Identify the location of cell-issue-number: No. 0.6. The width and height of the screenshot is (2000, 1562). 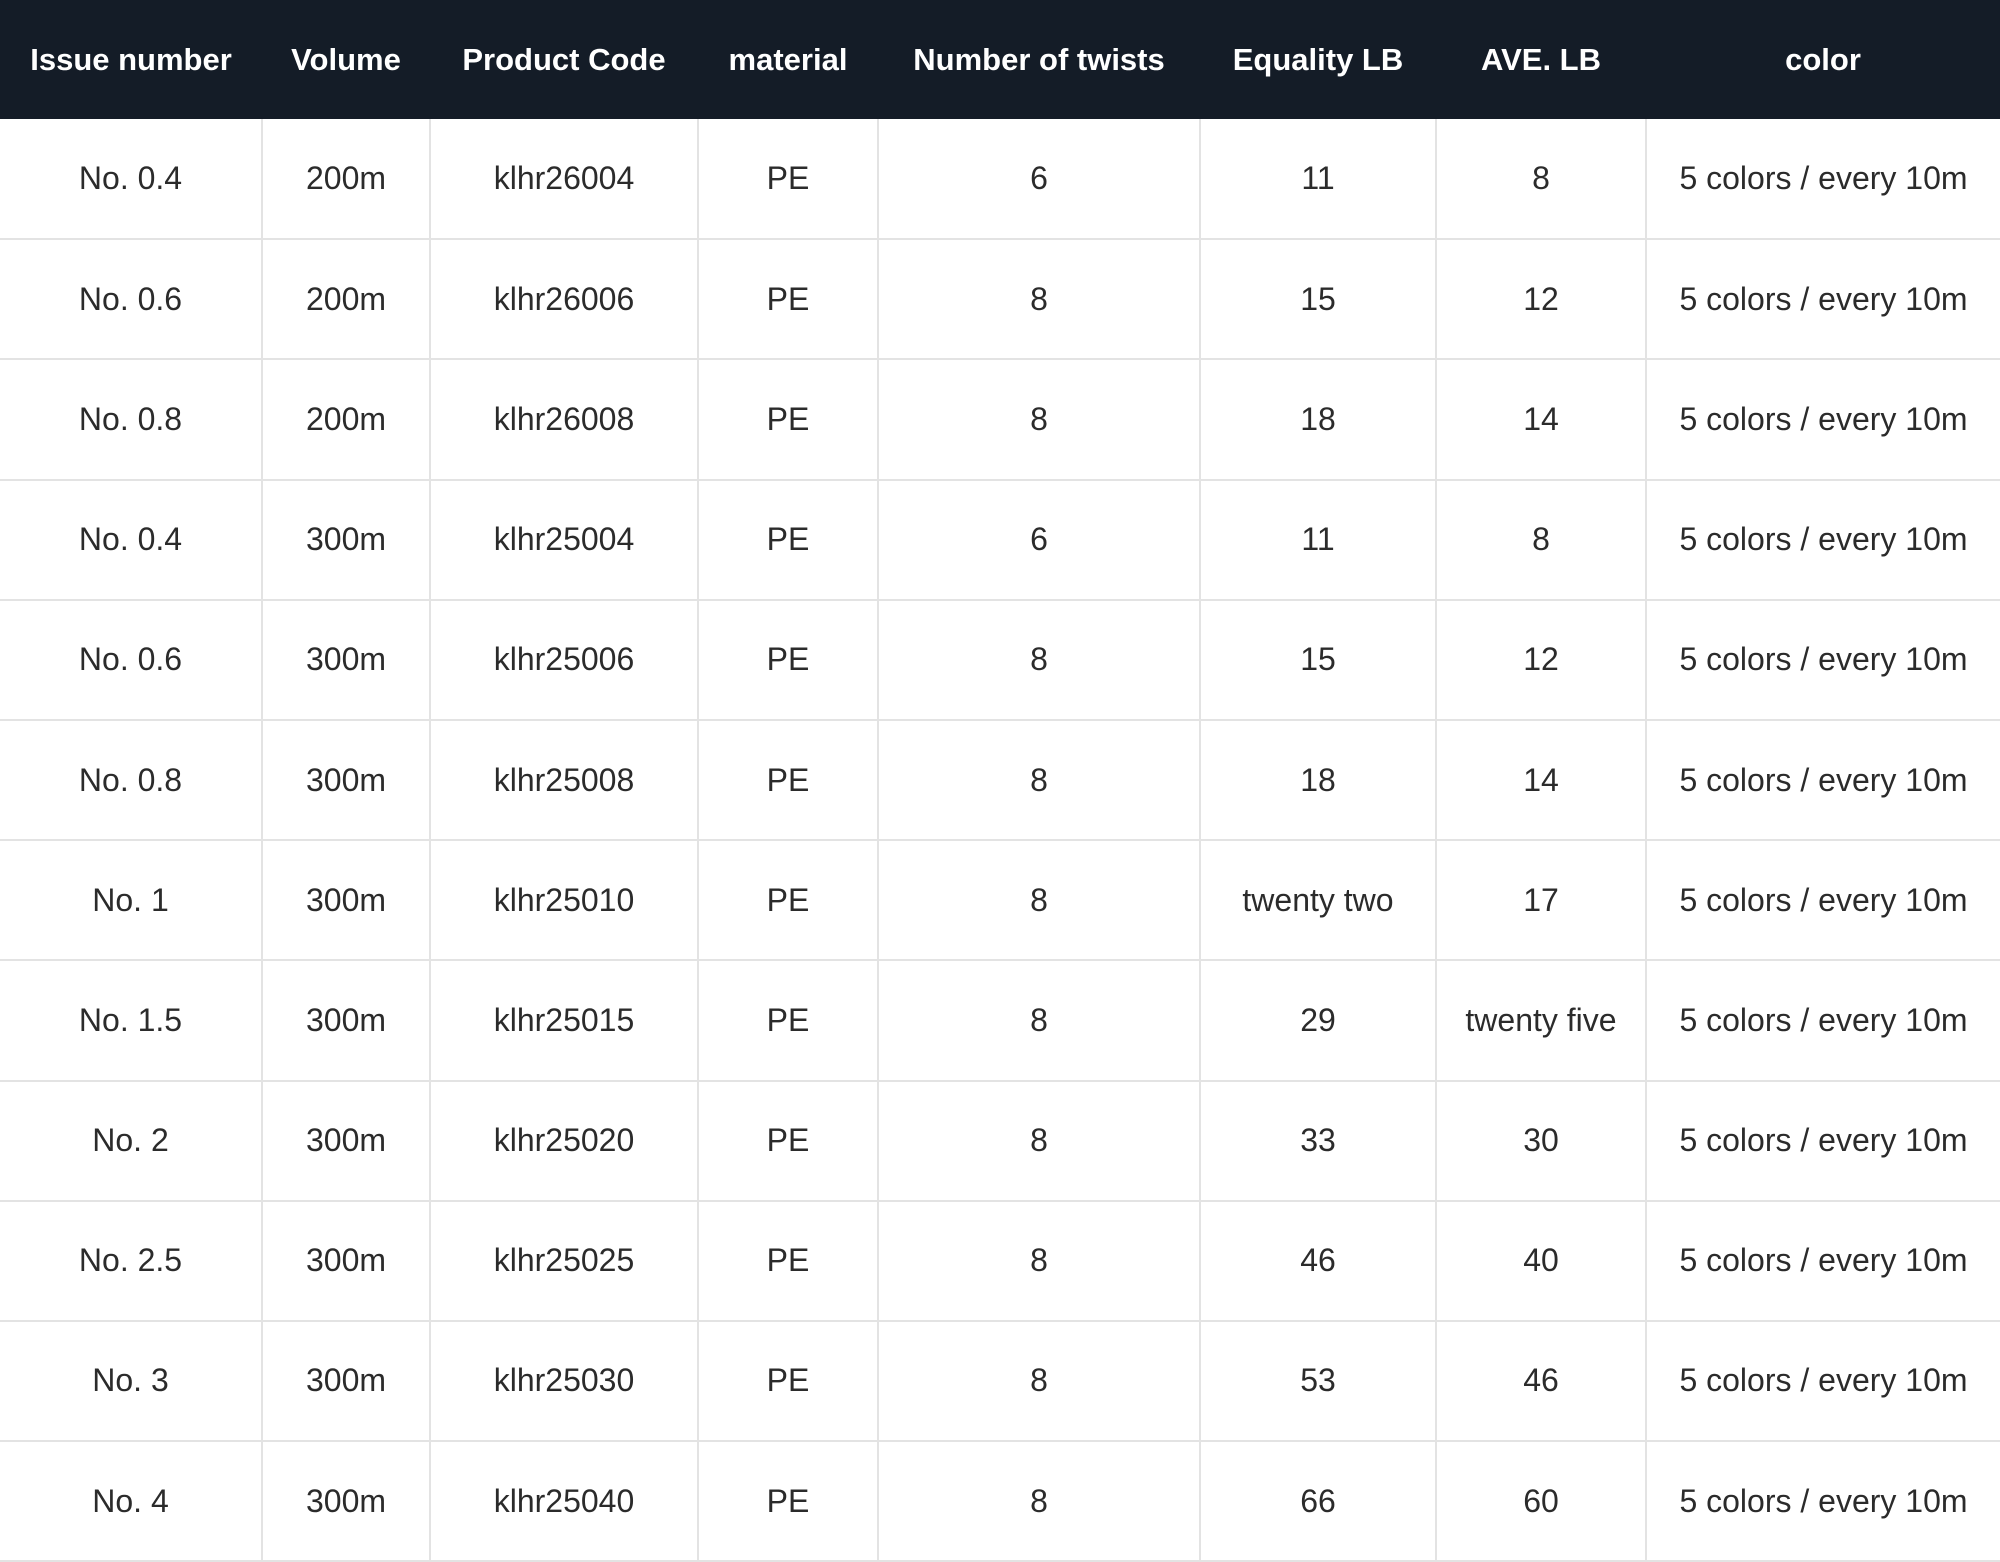
(131, 300).